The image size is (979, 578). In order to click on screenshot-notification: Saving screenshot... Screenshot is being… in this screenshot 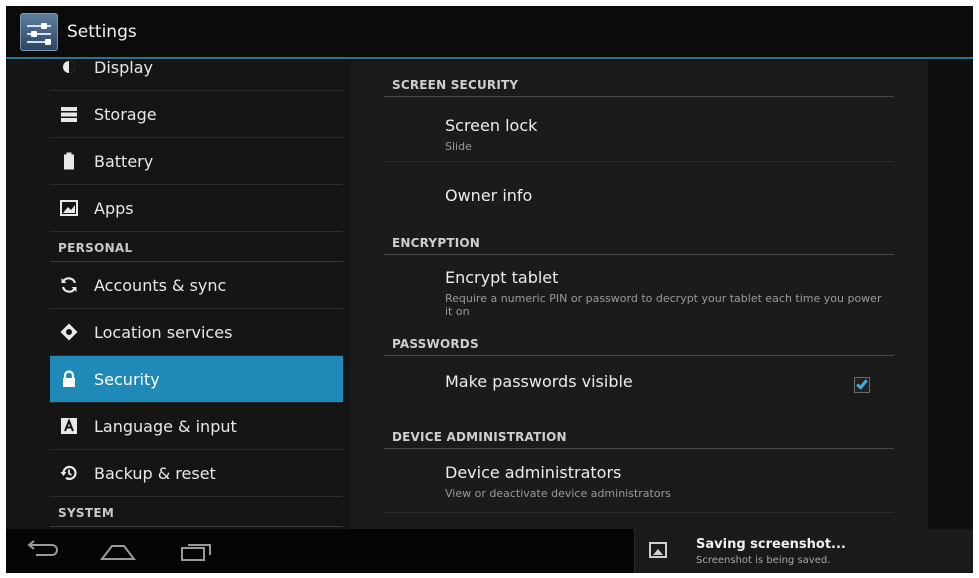, I will do `click(803, 551)`.